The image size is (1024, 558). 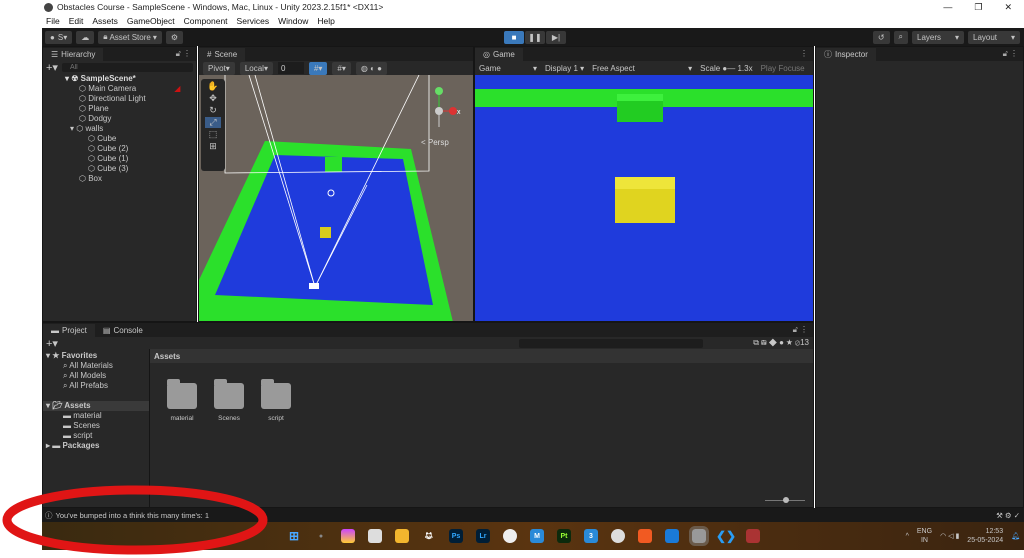 What do you see at coordinates (137, 119) in the screenshot?
I see `hierarchy-item: ⬡ Dodgy` at bounding box center [137, 119].